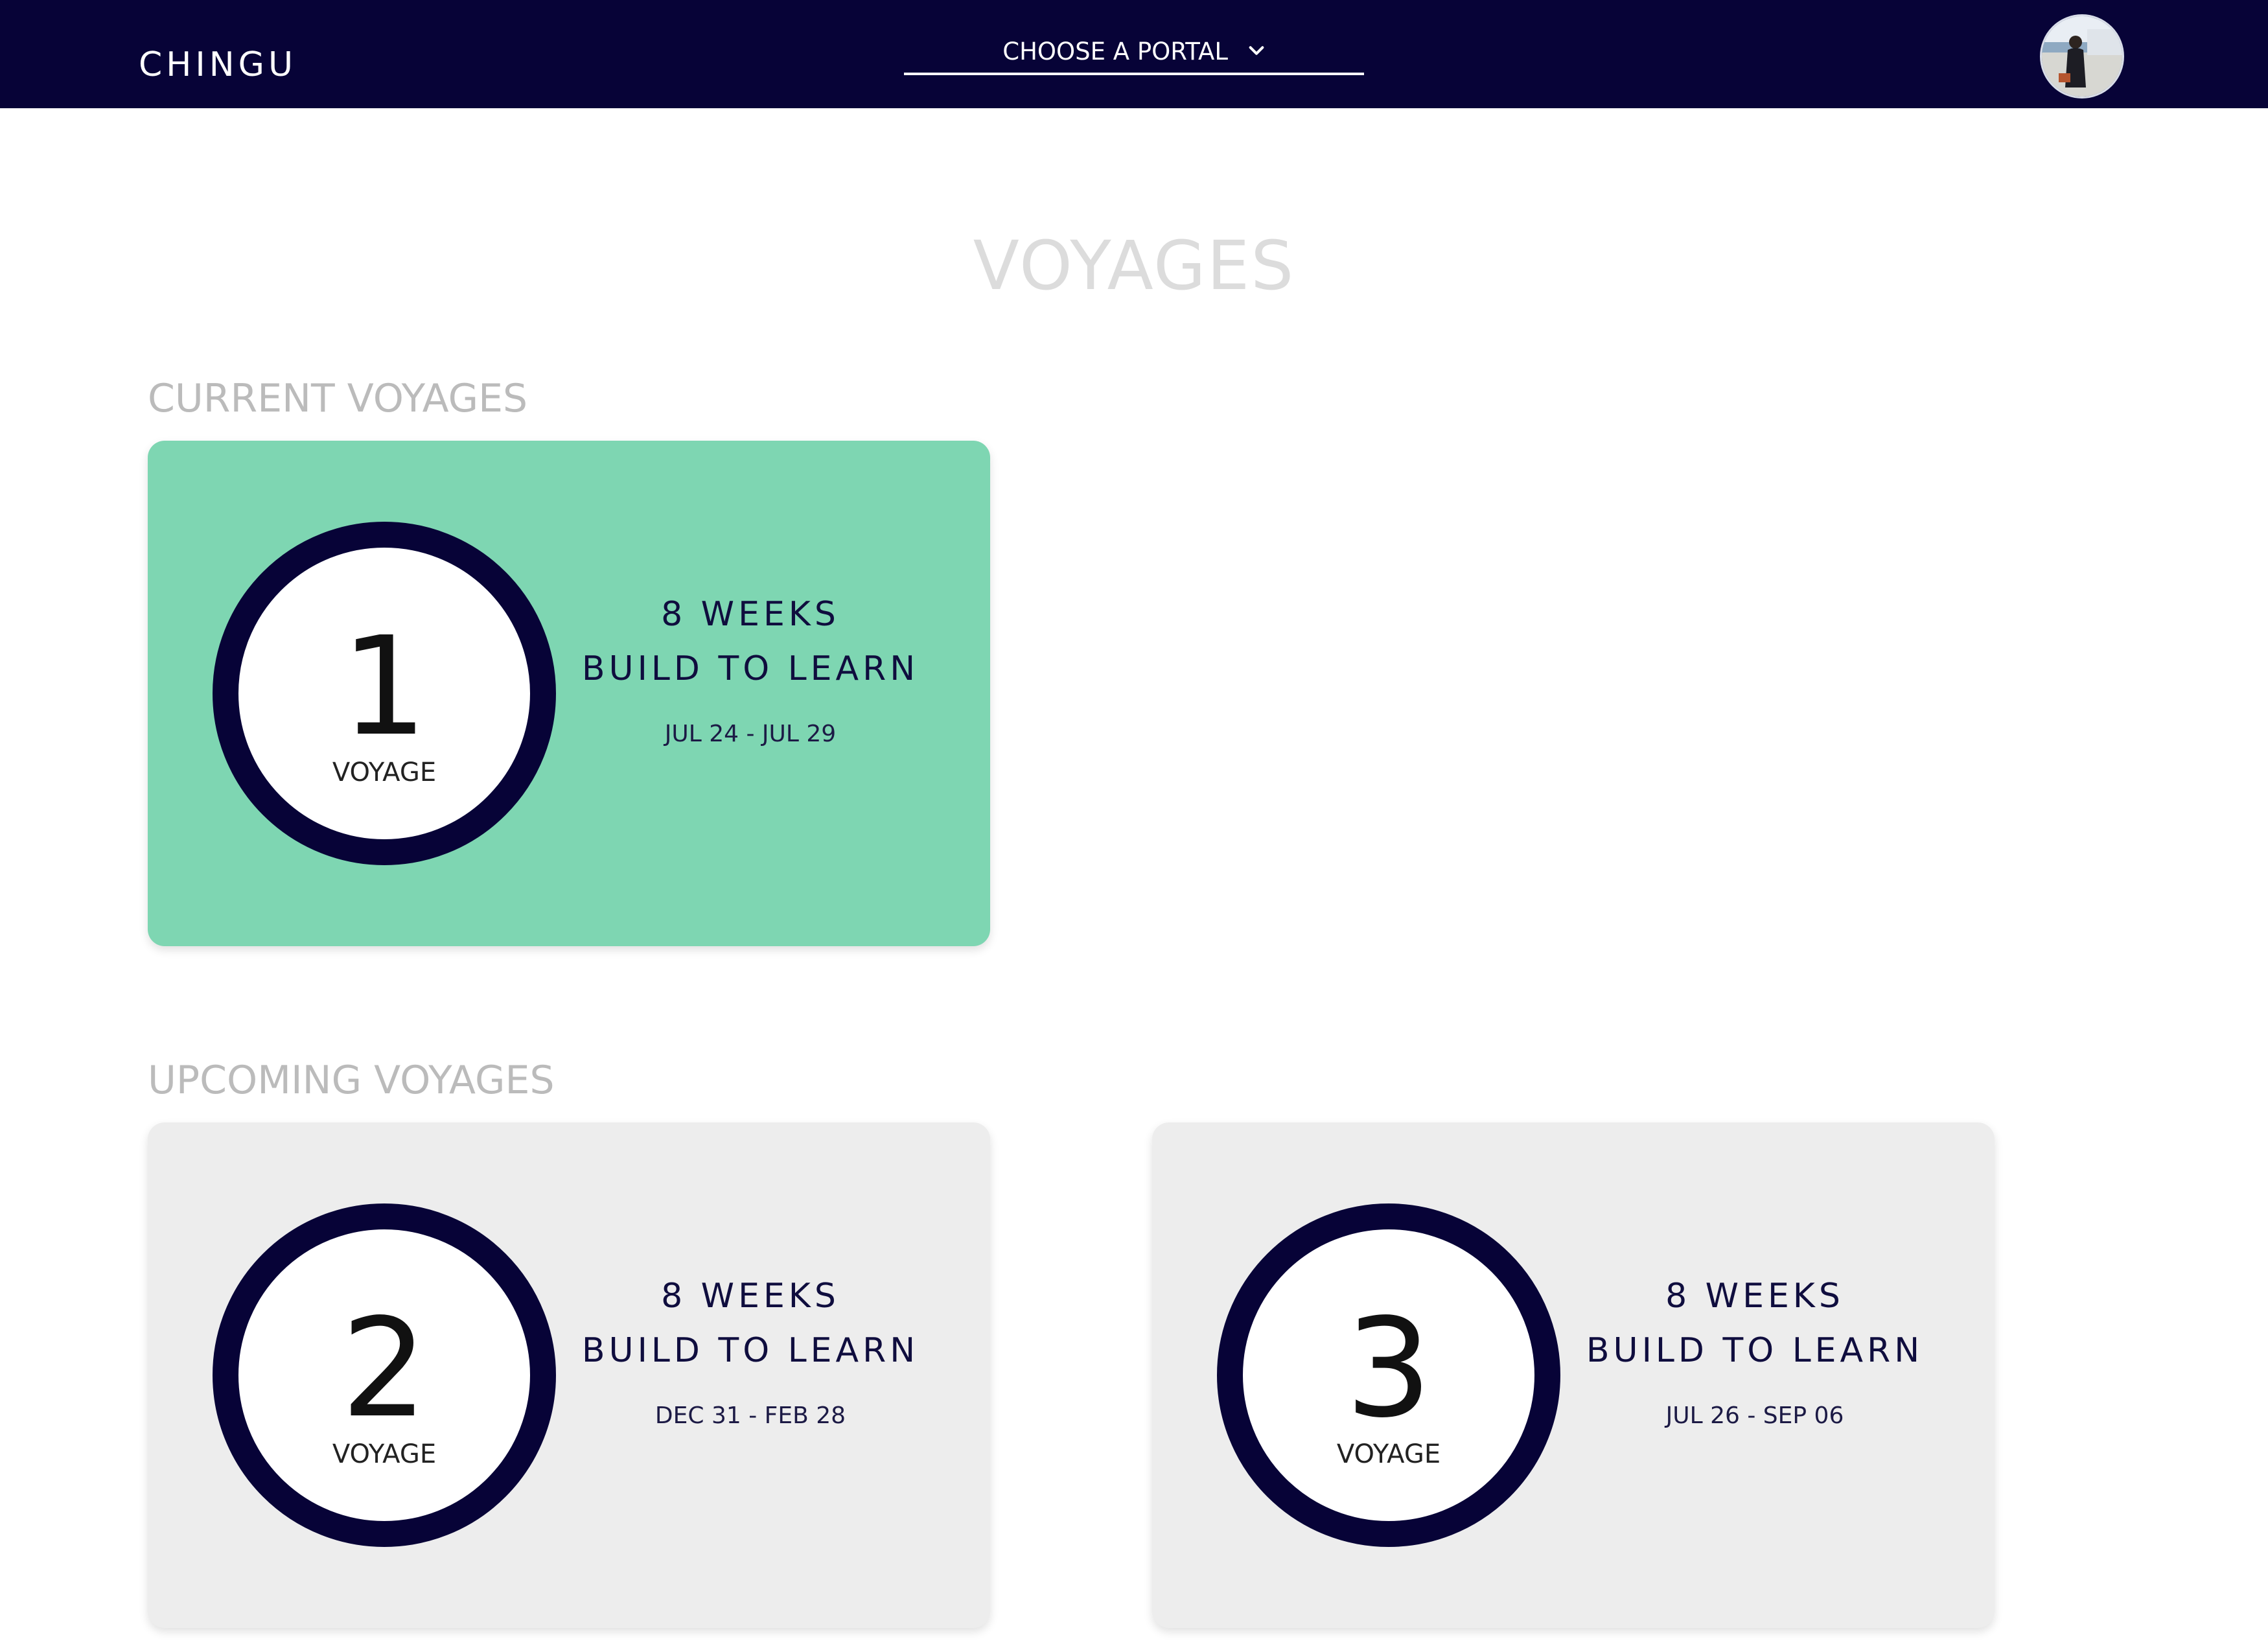 Image resolution: width=2268 pixels, height=1650 pixels. What do you see at coordinates (338, 398) in the screenshot?
I see `current-voyages-heading: CURRENT VOYAGES` at bounding box center [338, 398].